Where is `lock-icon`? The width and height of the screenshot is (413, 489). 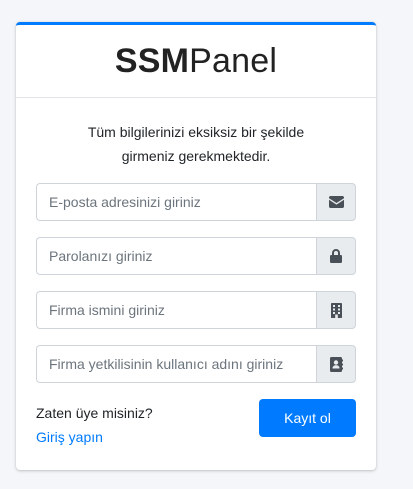 lock-icon is located at coordinates (336, 256).